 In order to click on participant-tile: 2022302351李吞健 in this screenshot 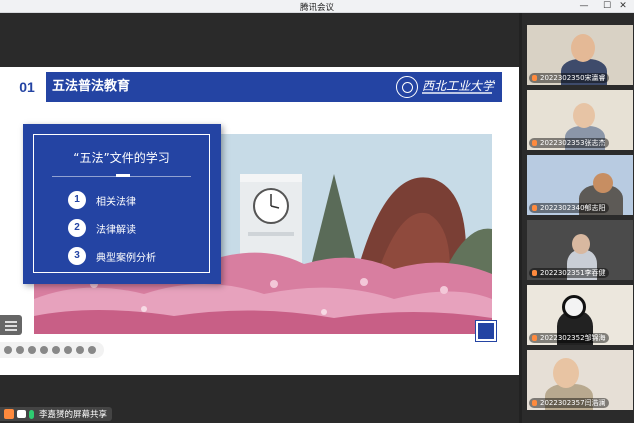, I will do `click(580, 250)`.